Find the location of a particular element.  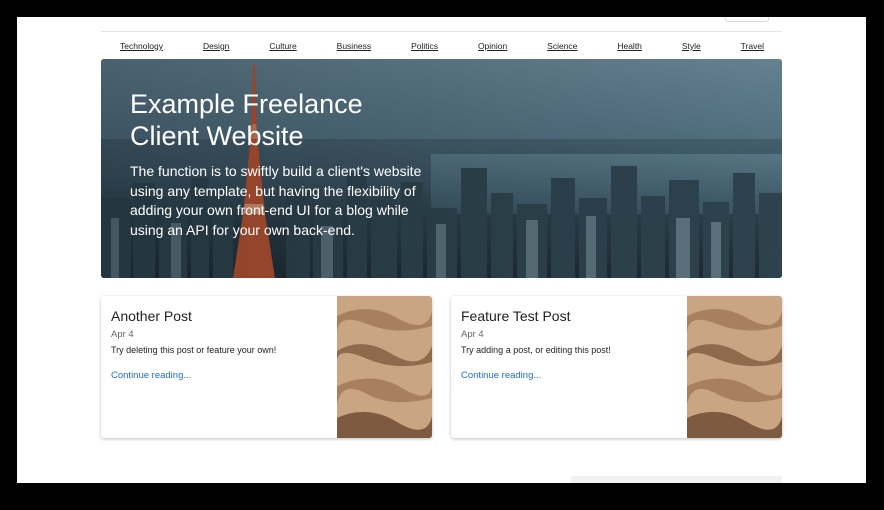

nav-link-travel: Travel is located at coordinates (752, 46).